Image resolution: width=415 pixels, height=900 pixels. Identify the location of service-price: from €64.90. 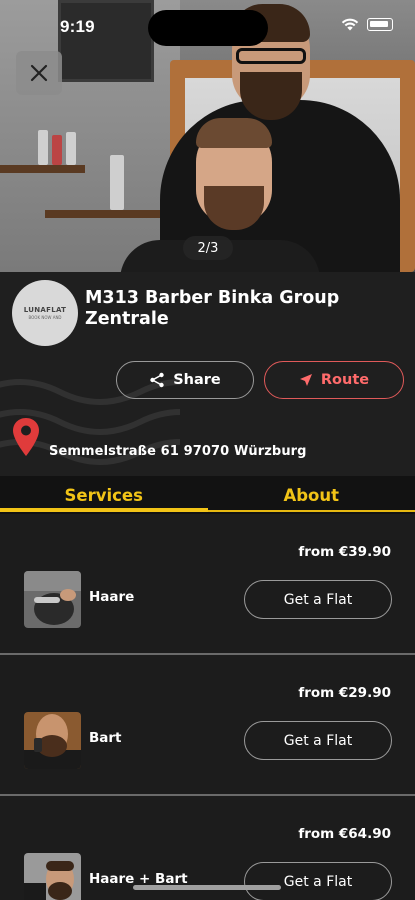
(344, 834).